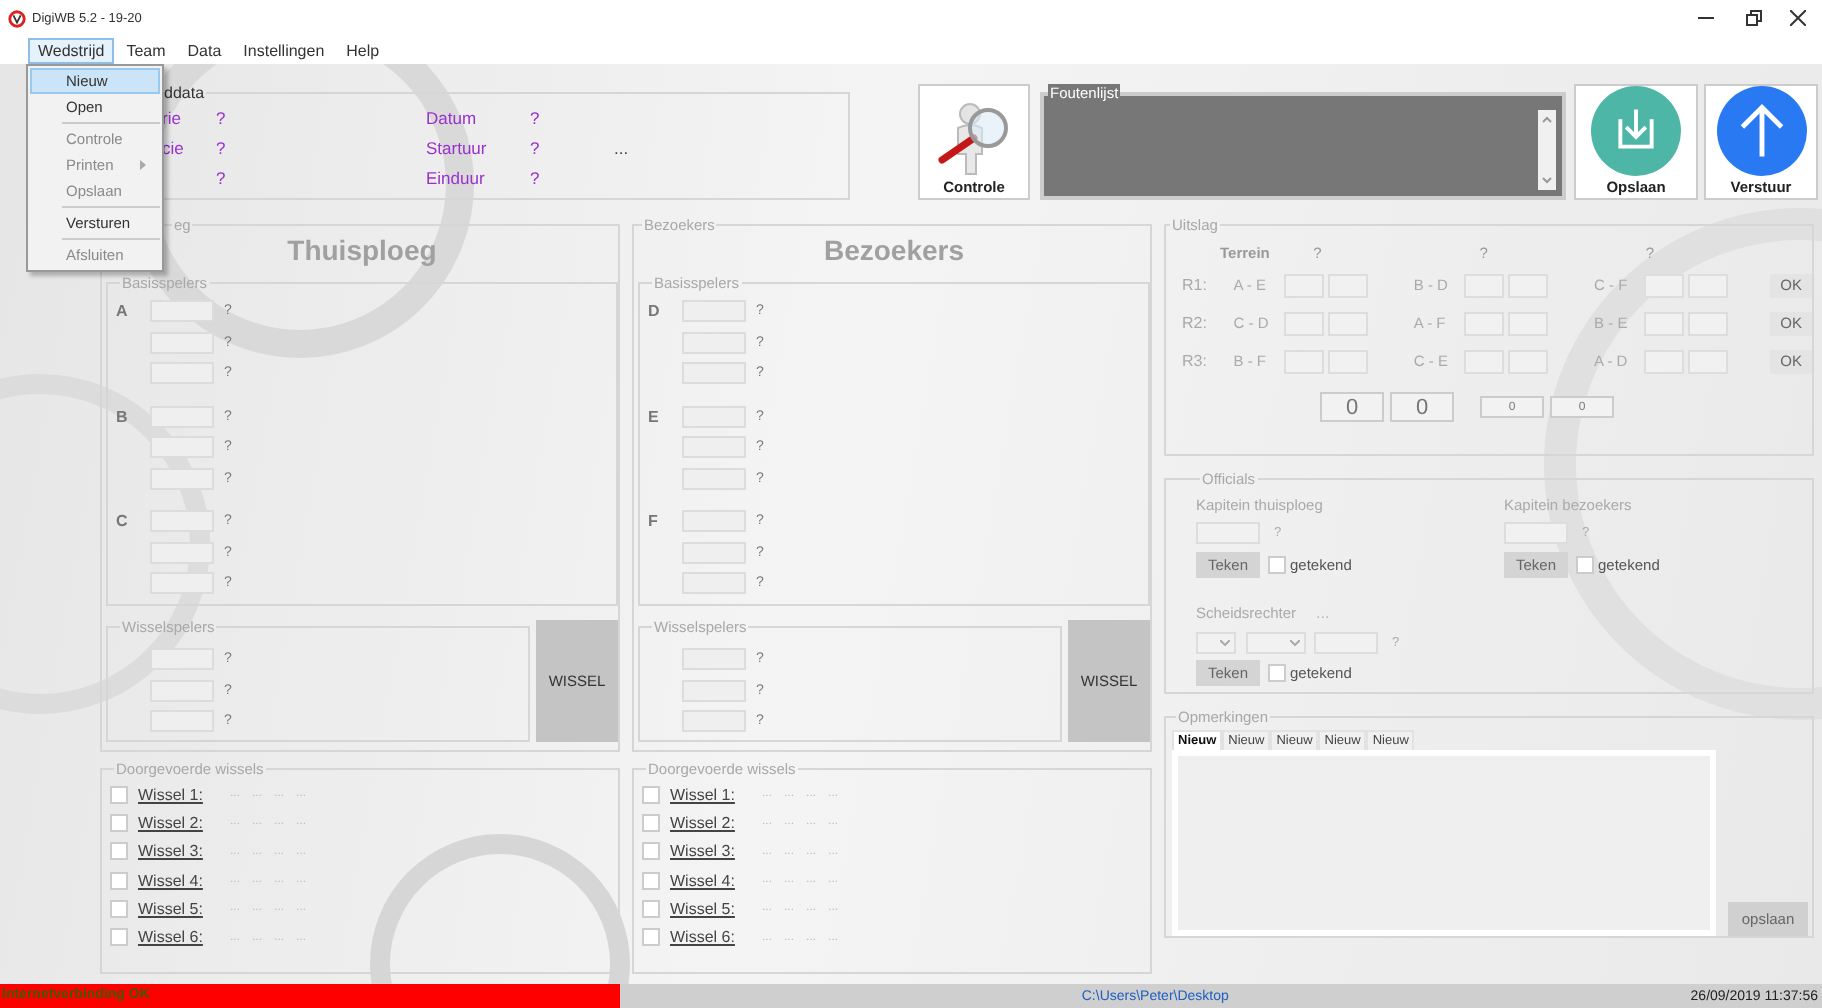 The width and height of the screenshot is (1822, 1008). What do you see at coordinates (1636, 131) in the screenshot?
I see `download-icon` at bounding box center [1636, 131].